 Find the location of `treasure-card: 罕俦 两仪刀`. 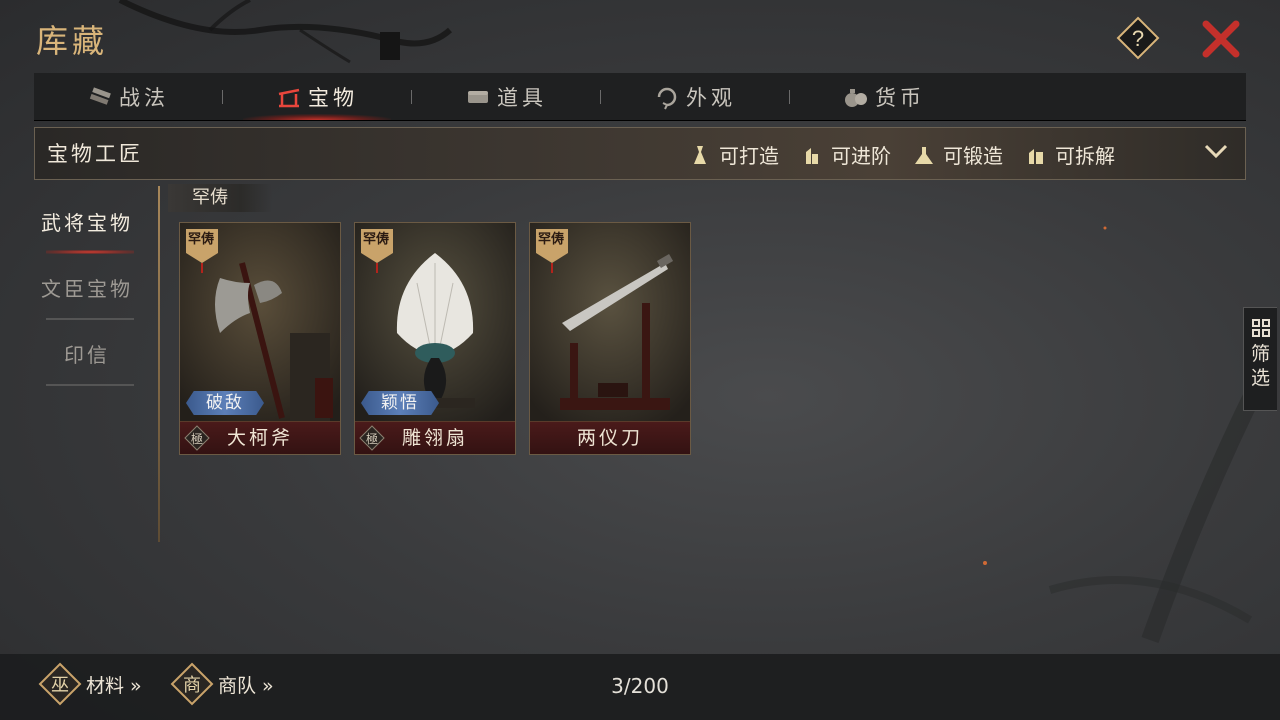

treasure-card: 罕俦 两仪刀 is located at coordinates (610, 338).